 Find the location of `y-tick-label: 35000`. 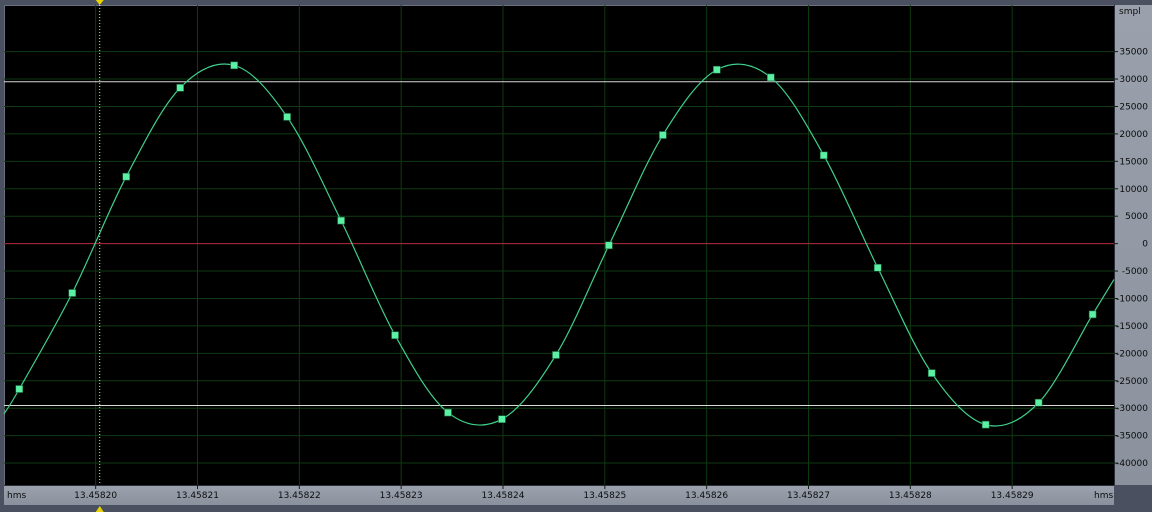

y-tick-label: 35000 is located at coordinates (1133, 53).